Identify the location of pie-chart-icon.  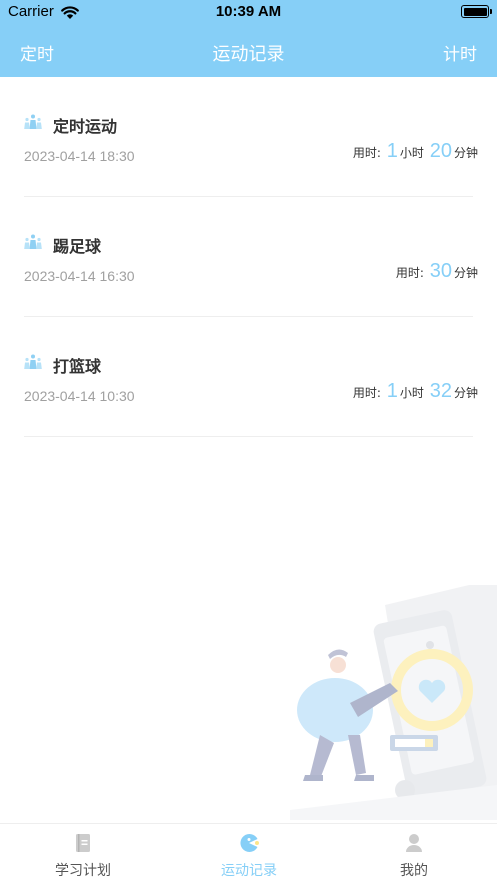
(249, 843).